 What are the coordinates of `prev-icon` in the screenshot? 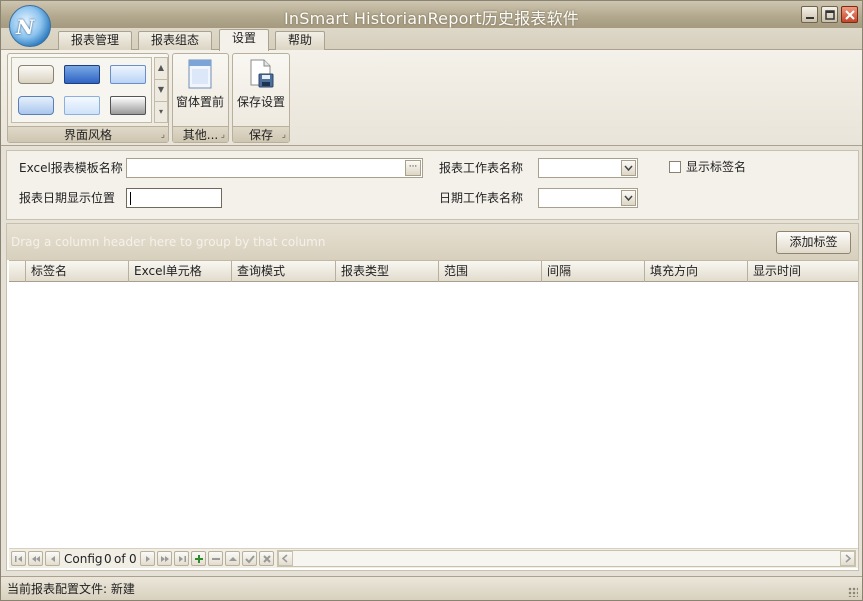 It's located at (53, 559).